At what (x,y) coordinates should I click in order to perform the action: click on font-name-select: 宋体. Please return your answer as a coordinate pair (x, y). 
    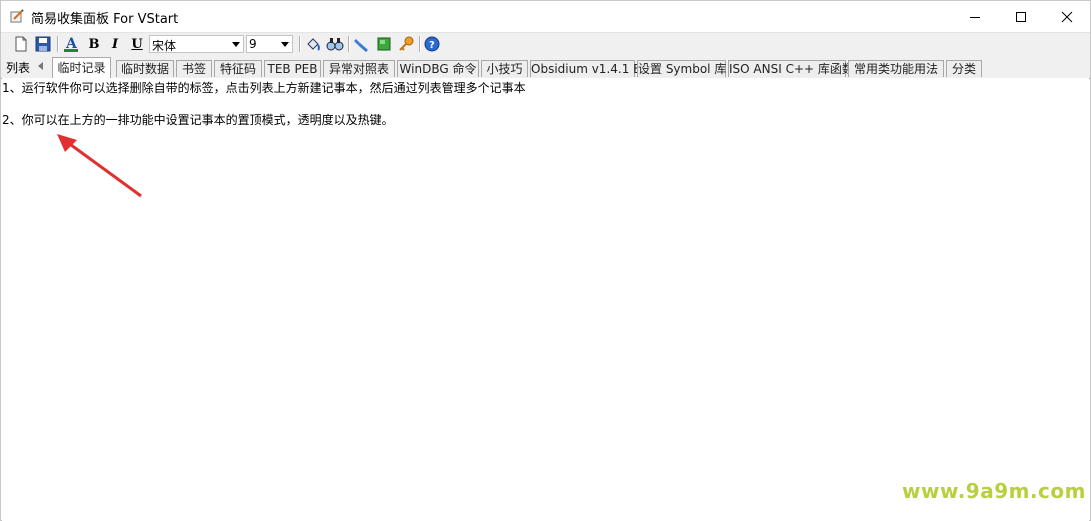
    Looking at the image, I should click on (196, 44).